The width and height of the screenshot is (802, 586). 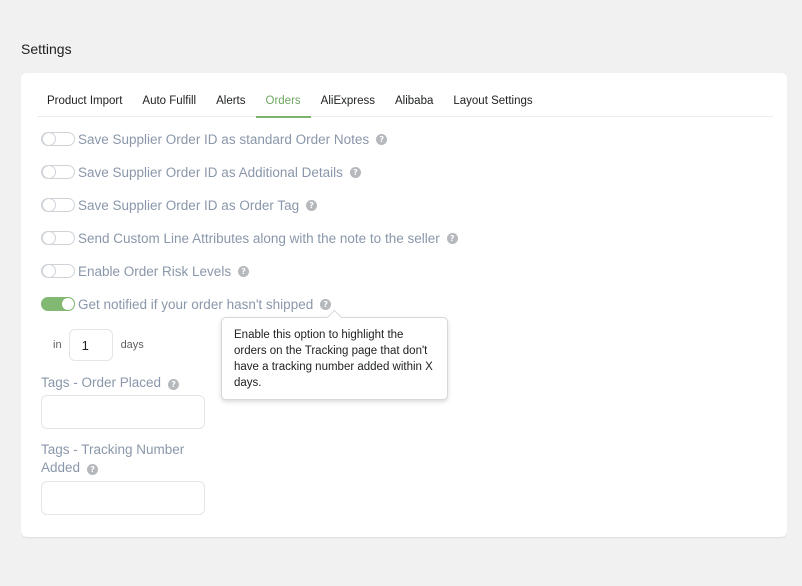 What do you see at coordinates (189, 205) in the screenshot?
I see `toggle-label: Save Supplier Order ID as Order Tag` at bounding box center [189, 205].